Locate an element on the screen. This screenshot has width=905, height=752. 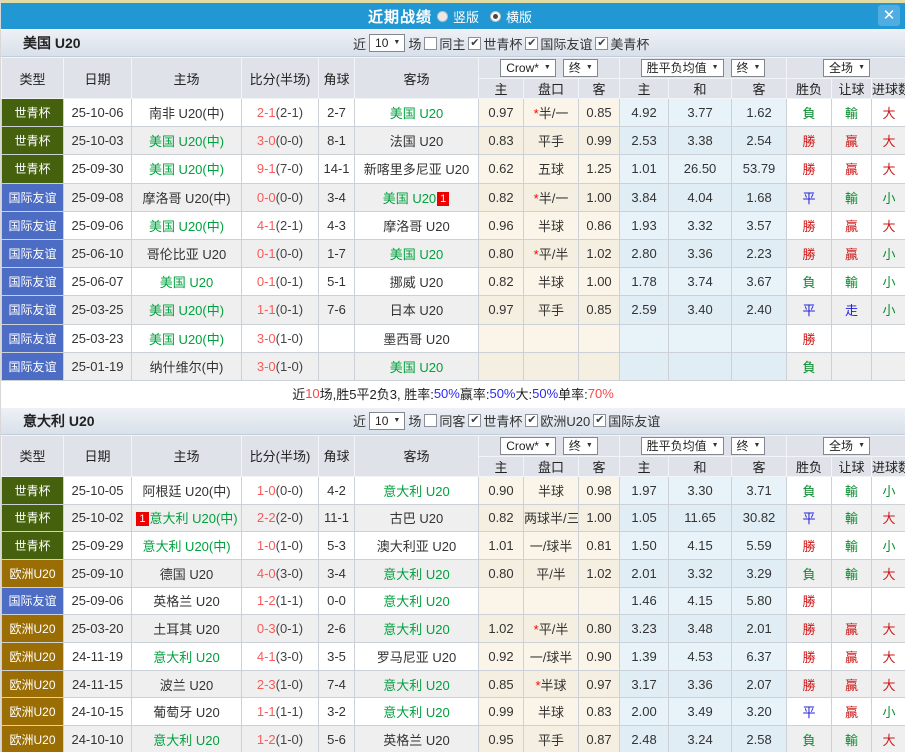
section-header: 意大利 U20 近 10 ▼ 场同客 ✔ 世青杯 ✔ 欧洲U20 ✔ 国际友谊 is located at coordinates (453, 420).